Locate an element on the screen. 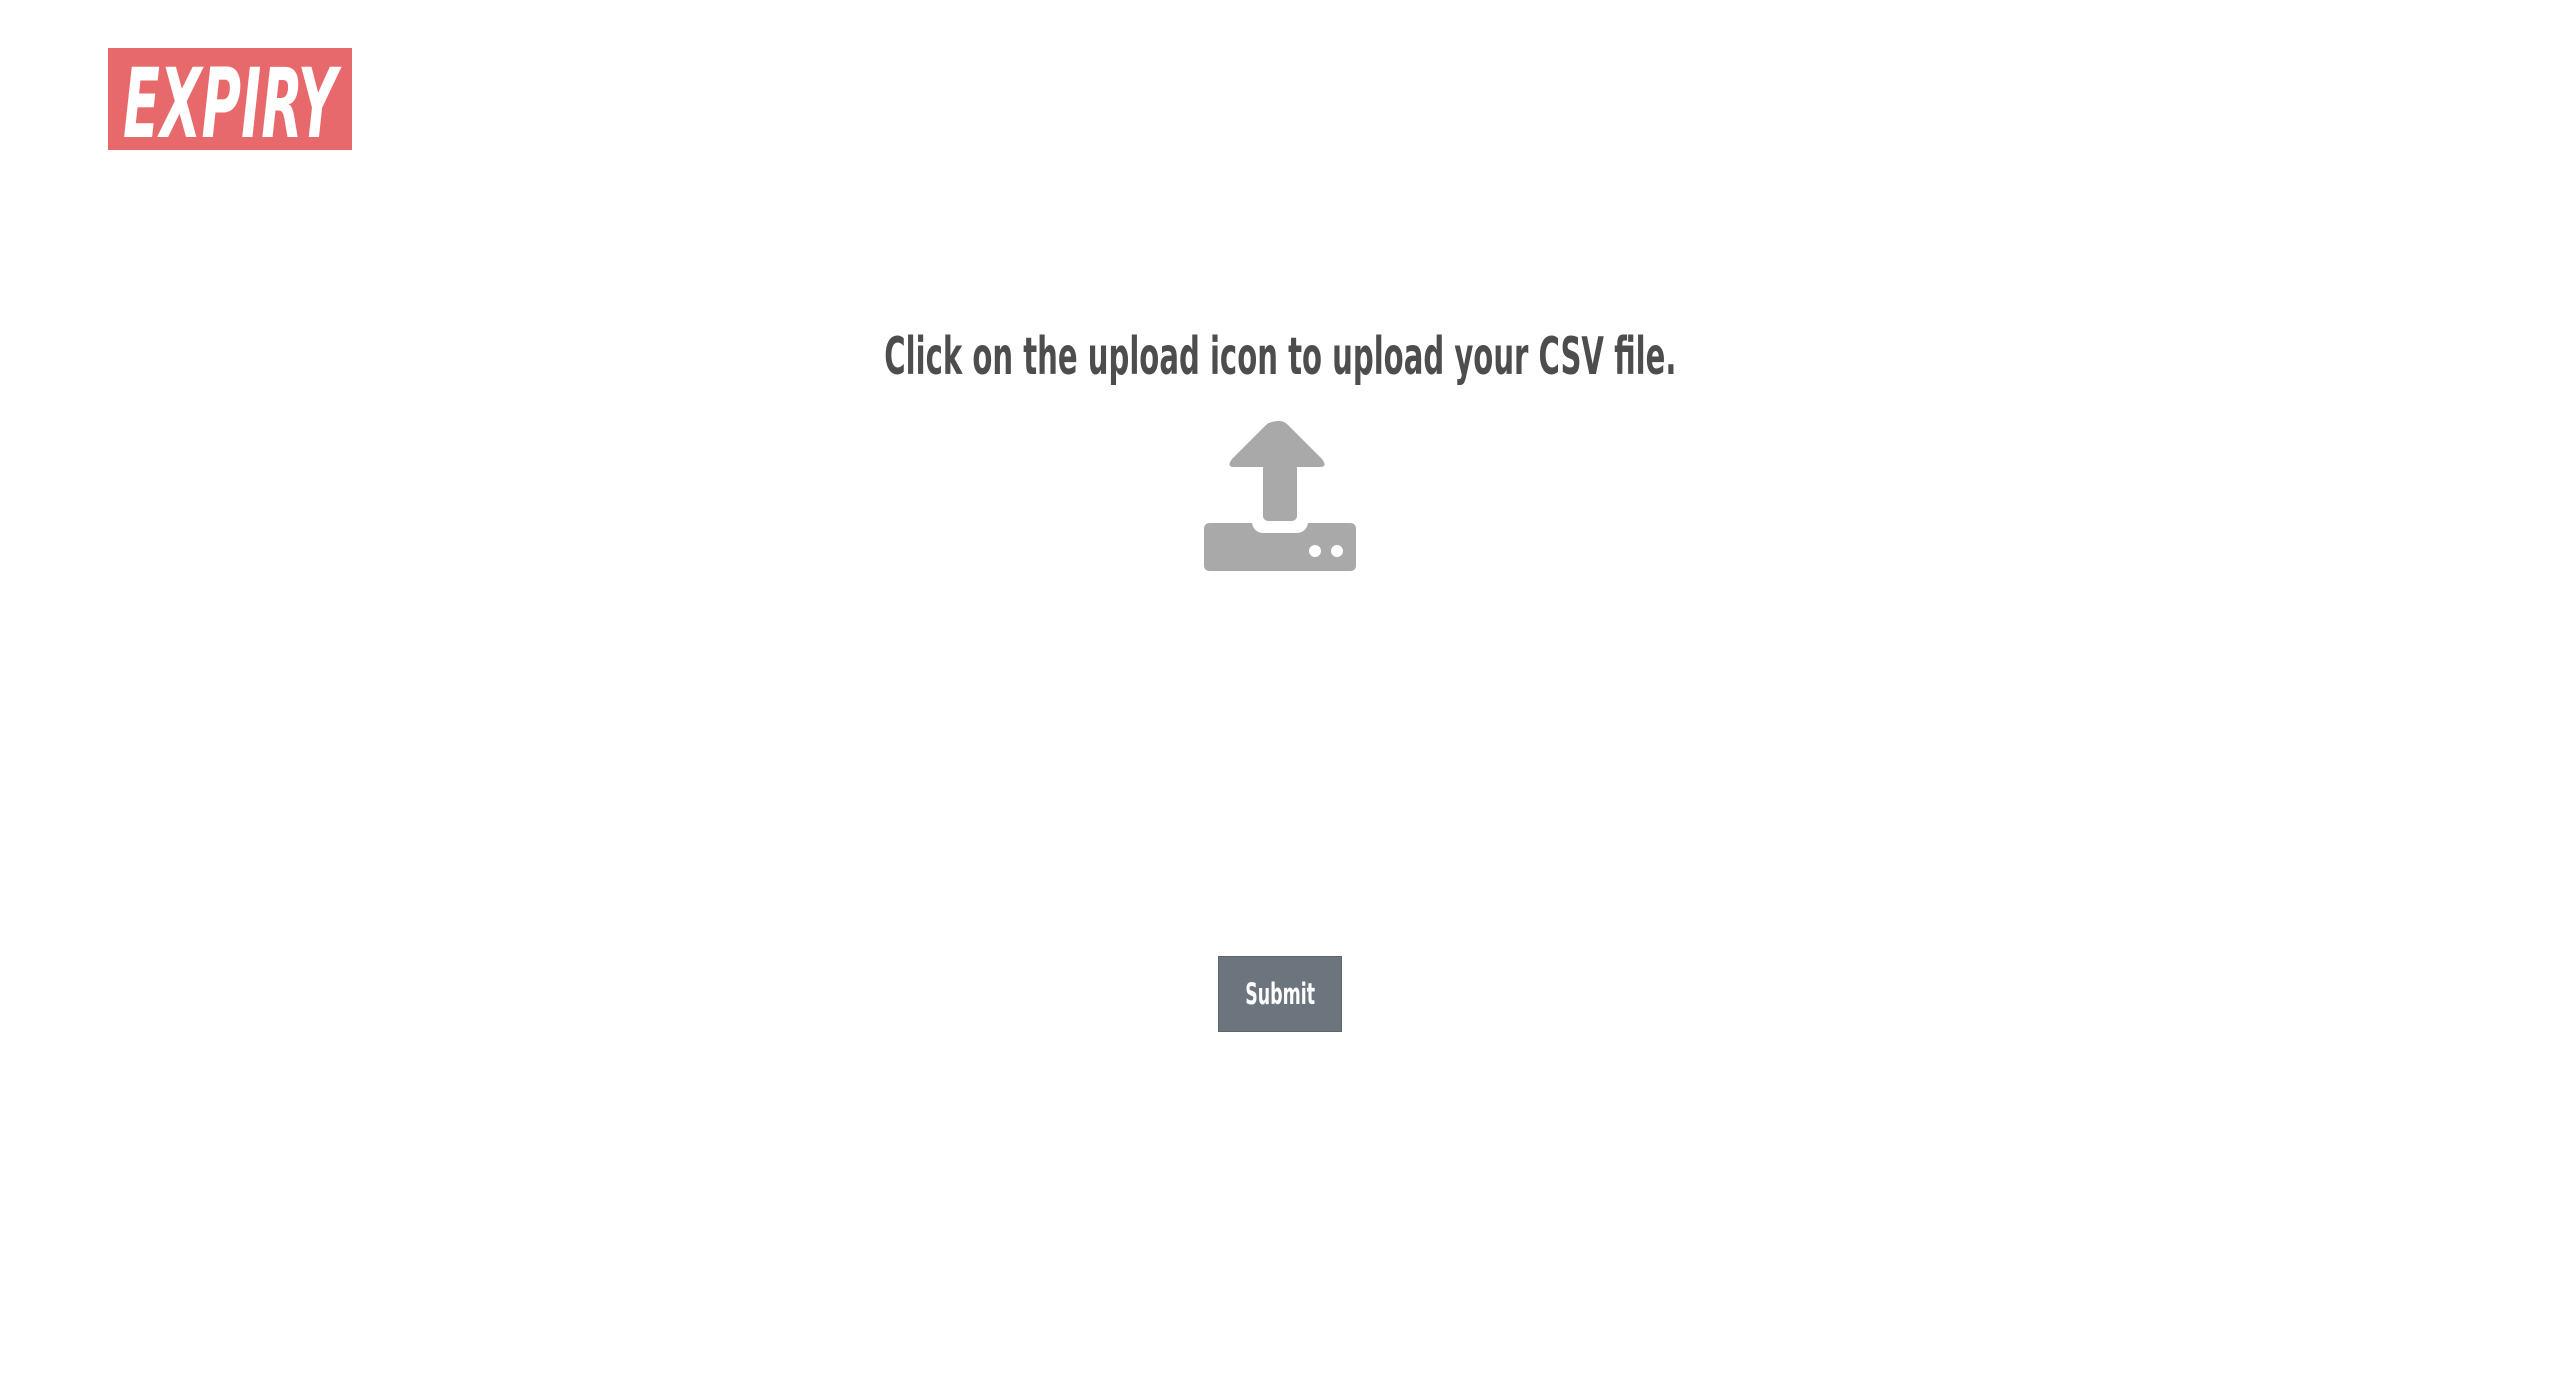 The width and height of the screenshot is (2560, 1394). upload-button is located at coordinates (1280, 495).